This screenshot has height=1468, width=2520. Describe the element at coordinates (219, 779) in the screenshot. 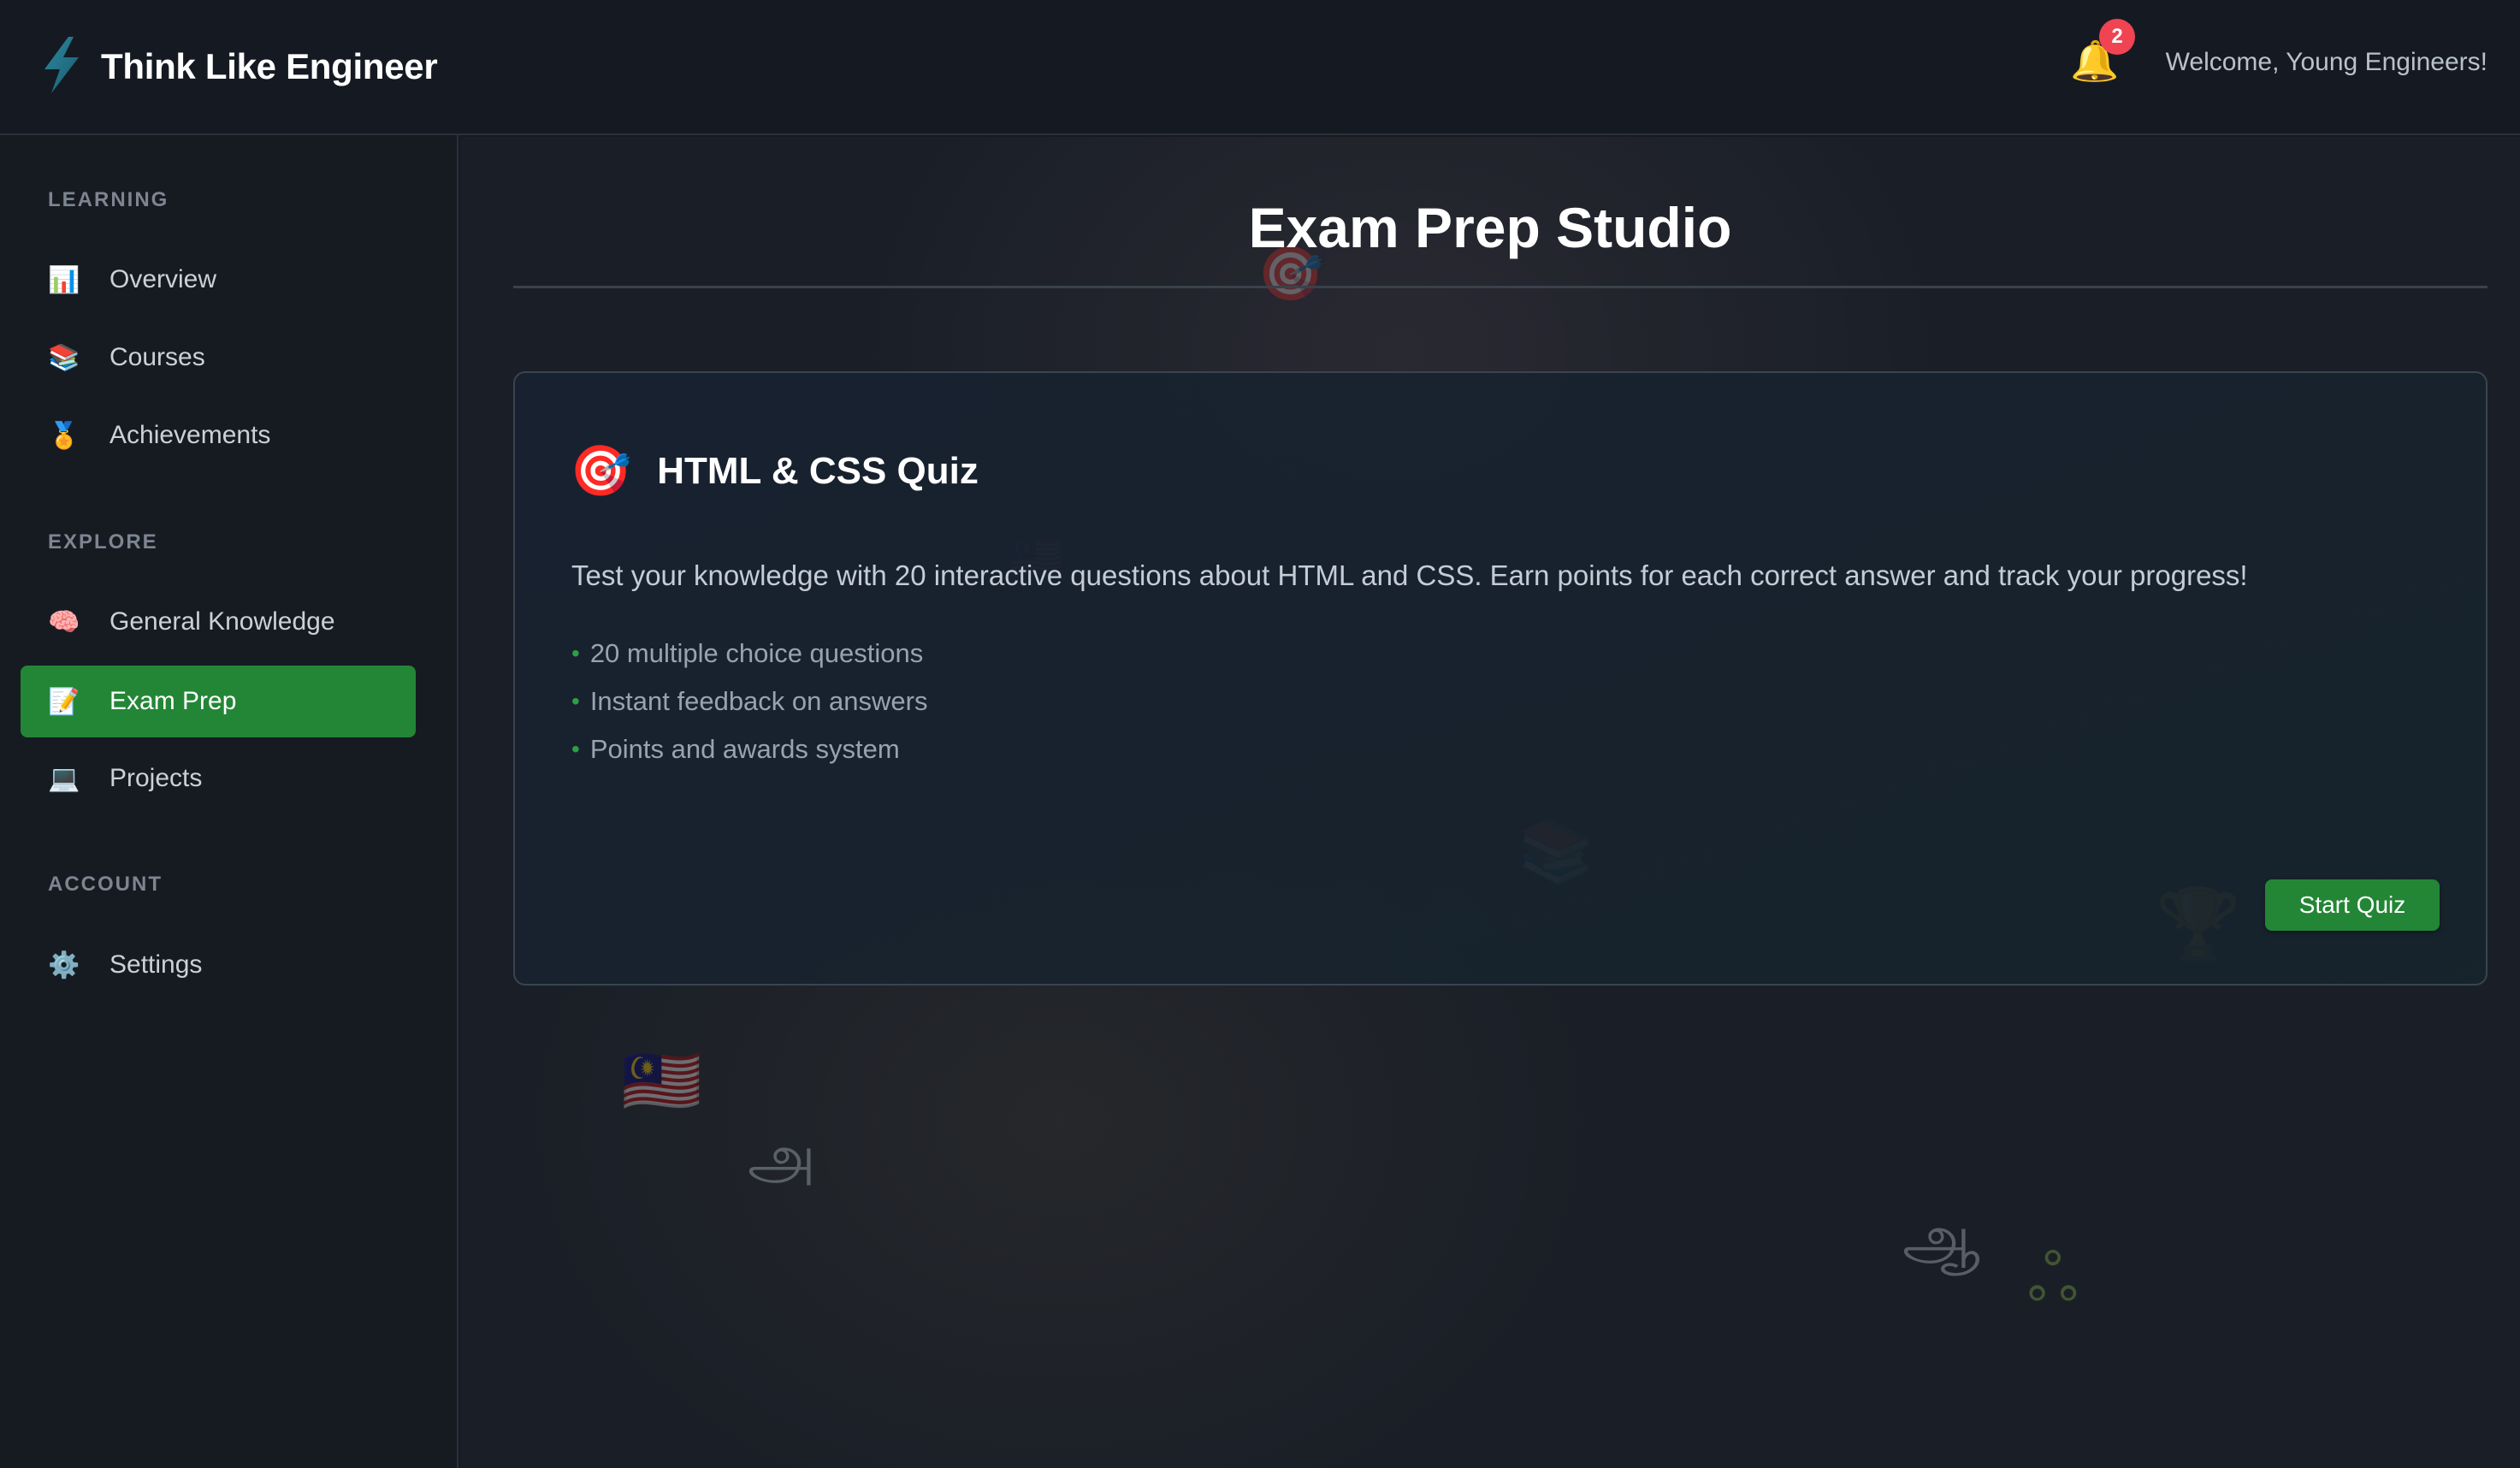

I see `sidebar-item-projects: 💻 Projects` at that location.